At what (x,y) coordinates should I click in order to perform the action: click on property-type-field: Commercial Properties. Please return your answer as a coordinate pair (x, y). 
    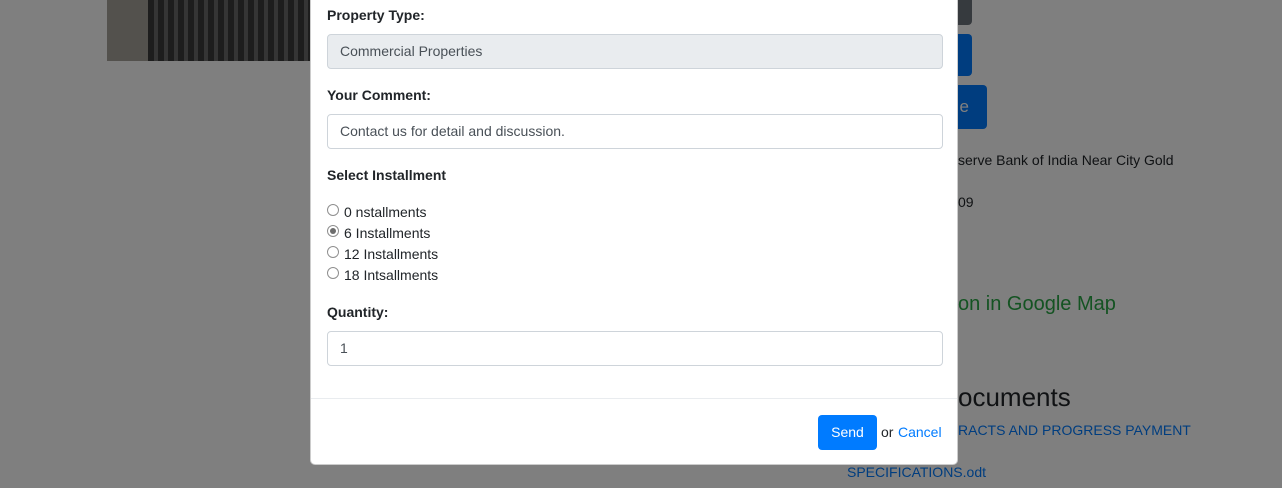
    Looking at the image, I should click on (635, 51).